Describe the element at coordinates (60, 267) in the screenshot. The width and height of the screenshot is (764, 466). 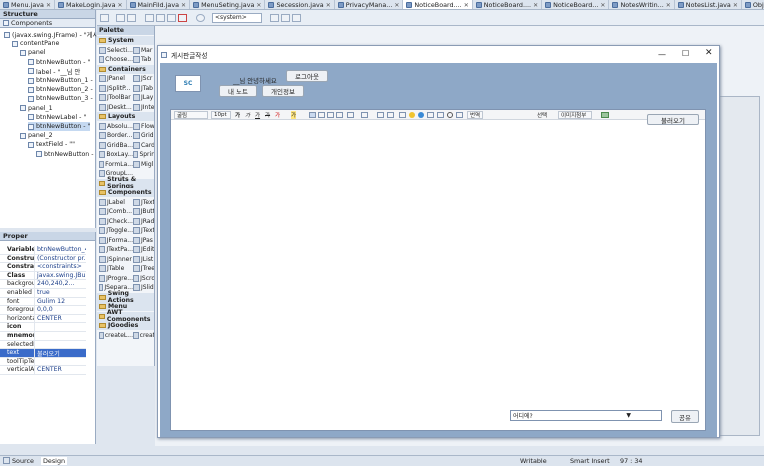
I see `property-value: <constraints>` at that location.